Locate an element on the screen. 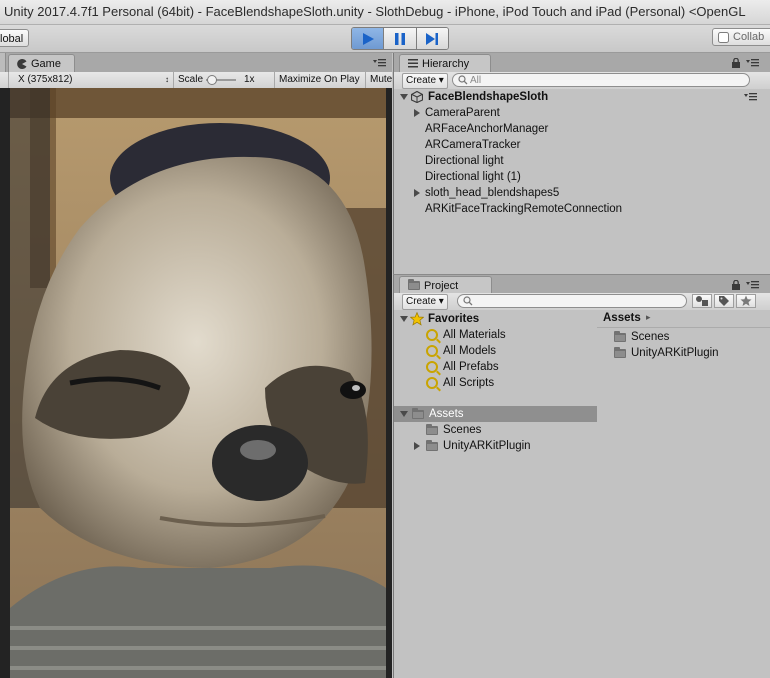  hierarchy-toolbar: Create ▾ All is located at coordinates (581, 81).